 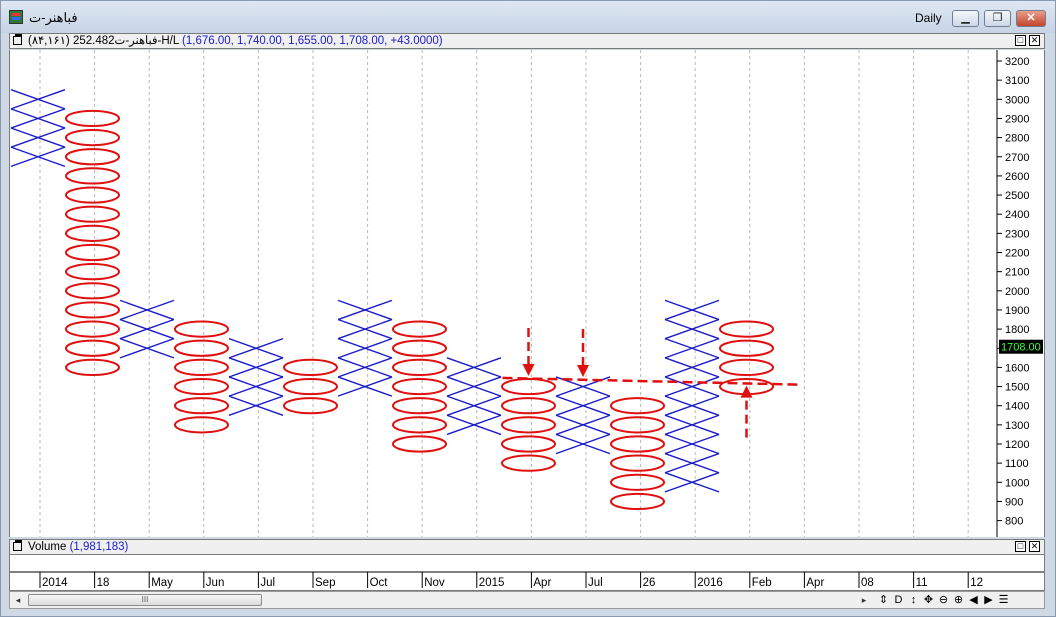 What do you see at coordinates (1017, 292) in the screenshot?
I see `y-tick-label: 2000` at bounding box center [1017, 292].